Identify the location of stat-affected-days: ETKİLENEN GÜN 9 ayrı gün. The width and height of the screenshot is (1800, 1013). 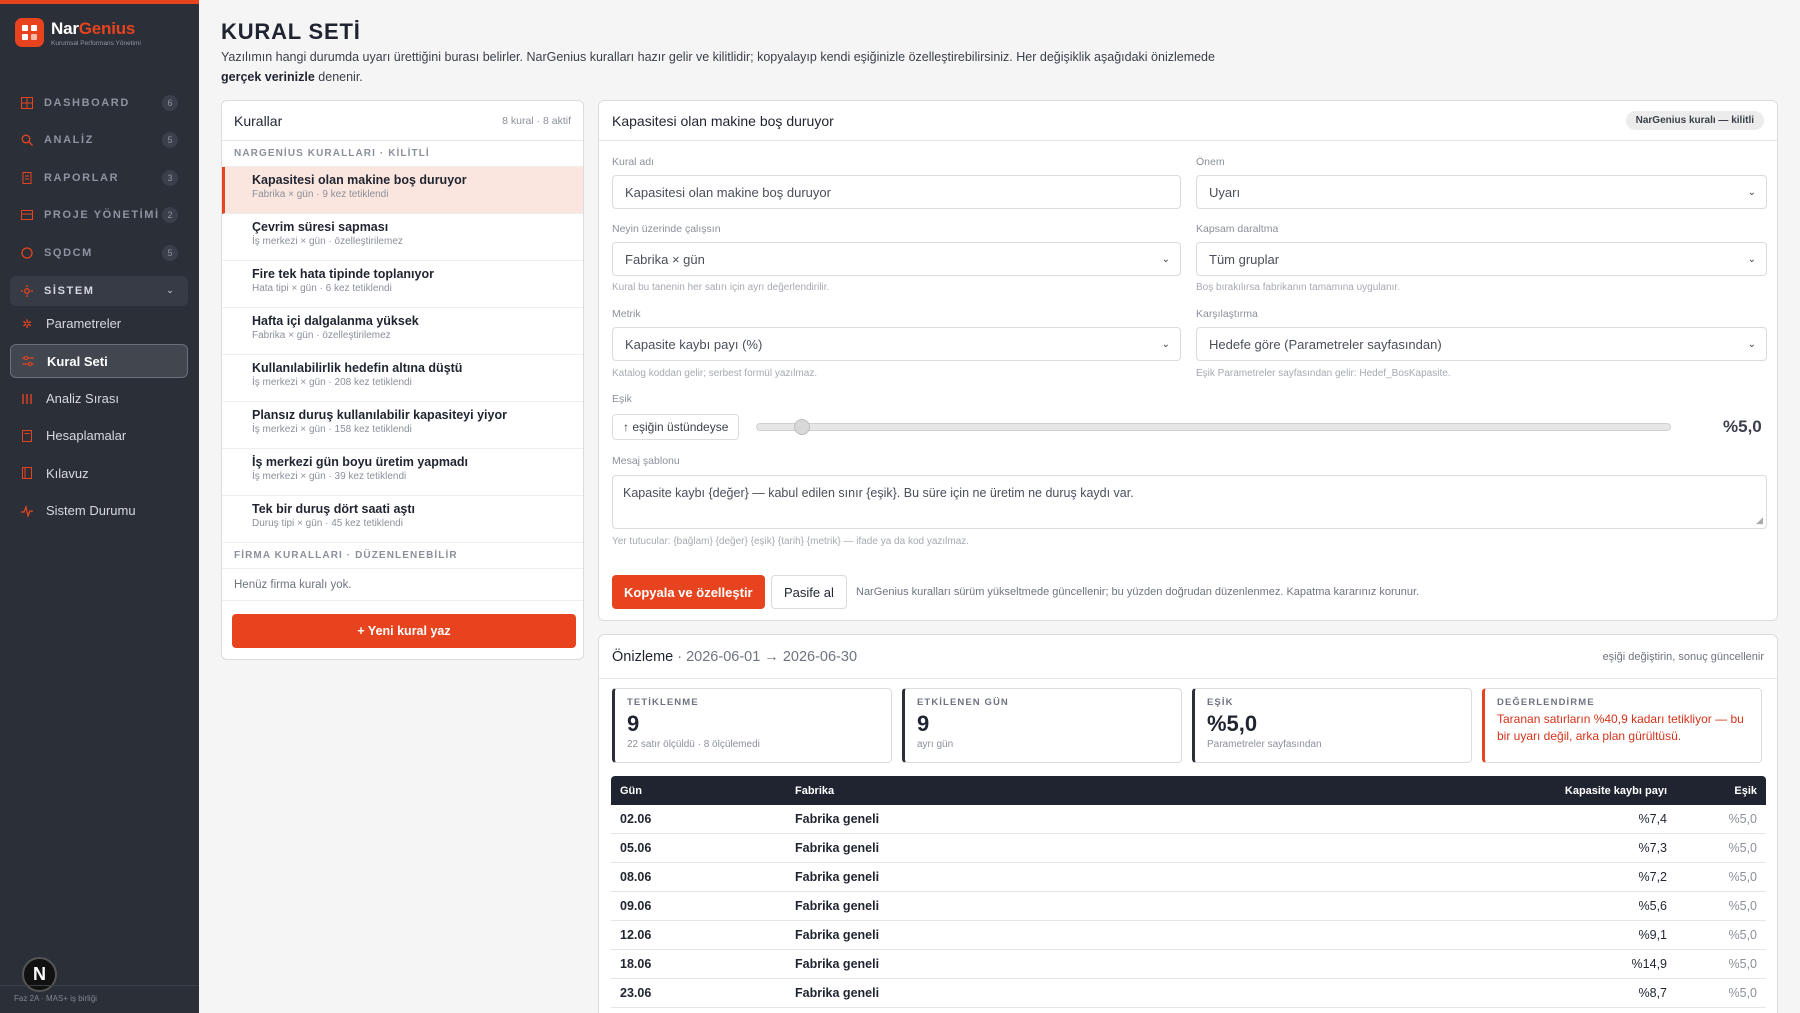
(1042, 725).